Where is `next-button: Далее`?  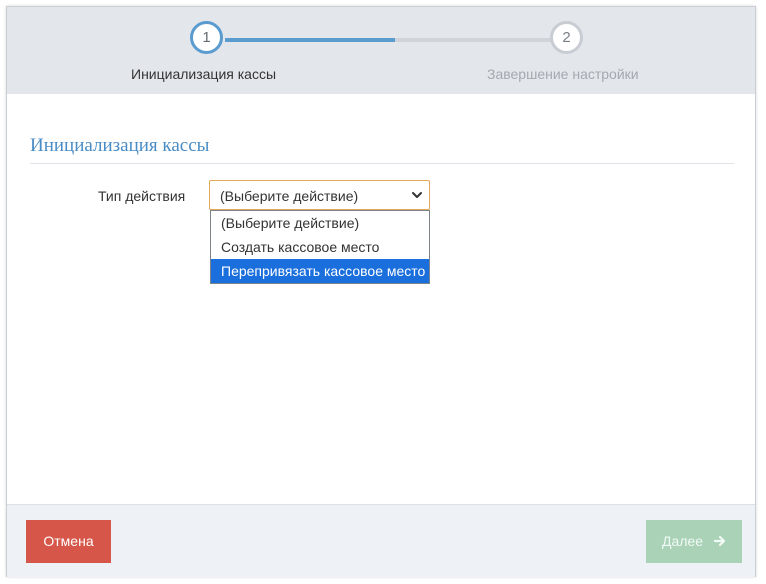
next-button: Далее is located at coordinates (694, 541).